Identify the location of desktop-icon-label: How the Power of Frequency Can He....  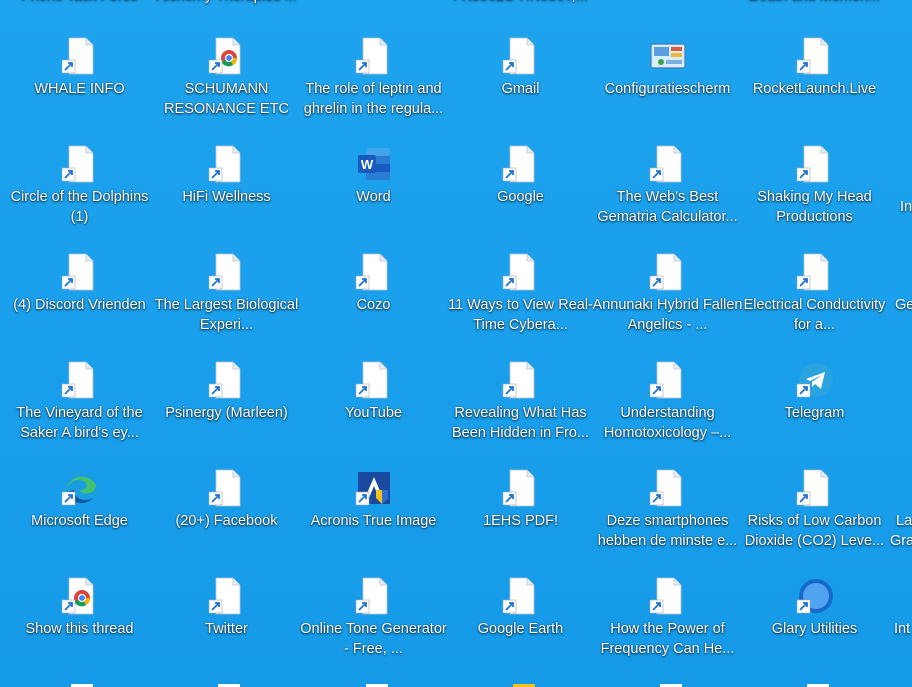
(667, 639).